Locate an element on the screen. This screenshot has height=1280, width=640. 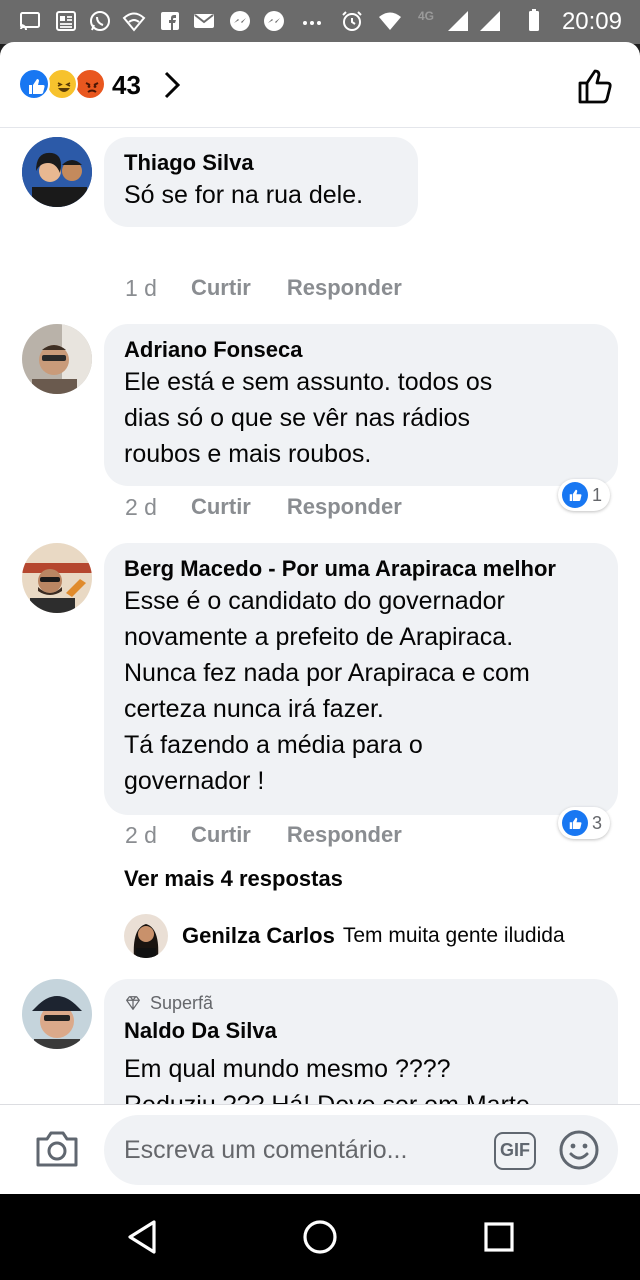
back-icon is located at coordinates (142, 1237).